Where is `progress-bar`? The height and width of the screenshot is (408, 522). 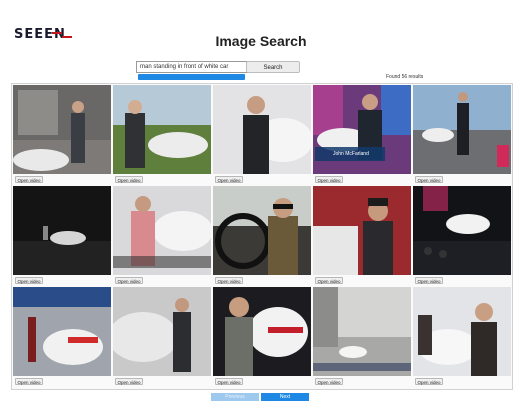 progress-bar is located at coordinates (191, 77).